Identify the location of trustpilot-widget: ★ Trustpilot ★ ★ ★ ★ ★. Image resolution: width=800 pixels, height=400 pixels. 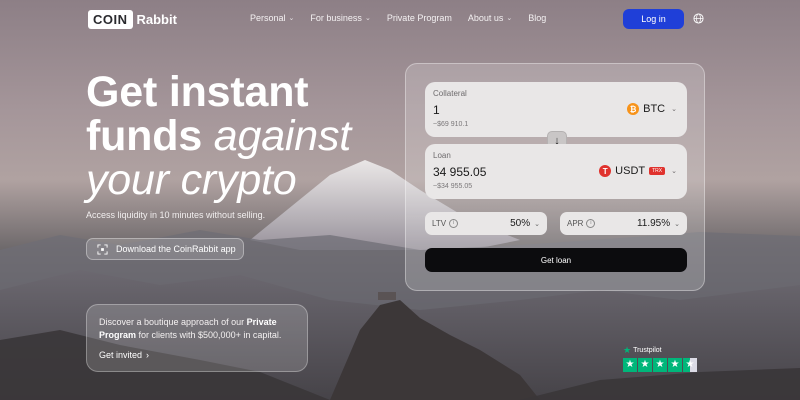
(660, 359).